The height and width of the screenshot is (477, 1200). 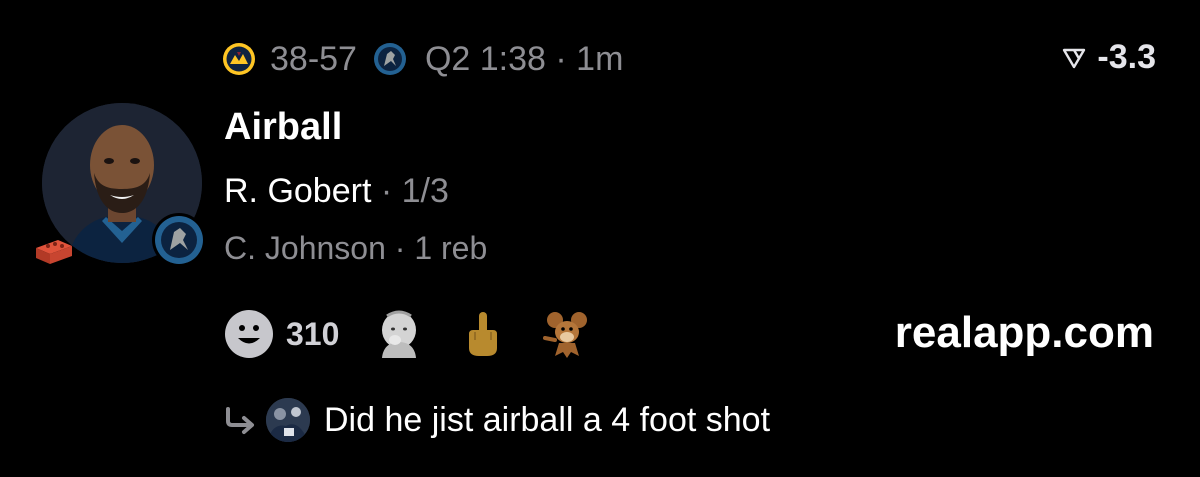 I want to click on odds-tag-icon, so click(x=1074, y=58).